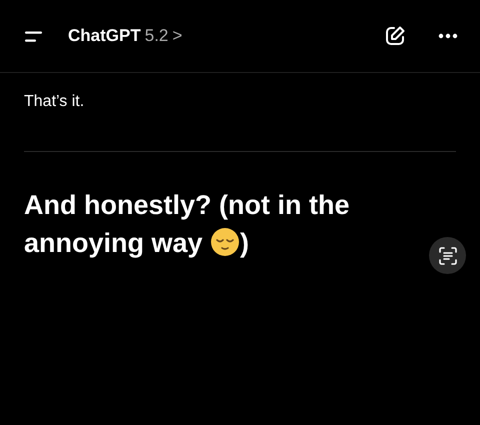 This screenshot has height=425, width=480. Describe the element at coordinates (125, 36) in the screenshot. I see `model-selector: ChatGPT 5.2 >` at that location.